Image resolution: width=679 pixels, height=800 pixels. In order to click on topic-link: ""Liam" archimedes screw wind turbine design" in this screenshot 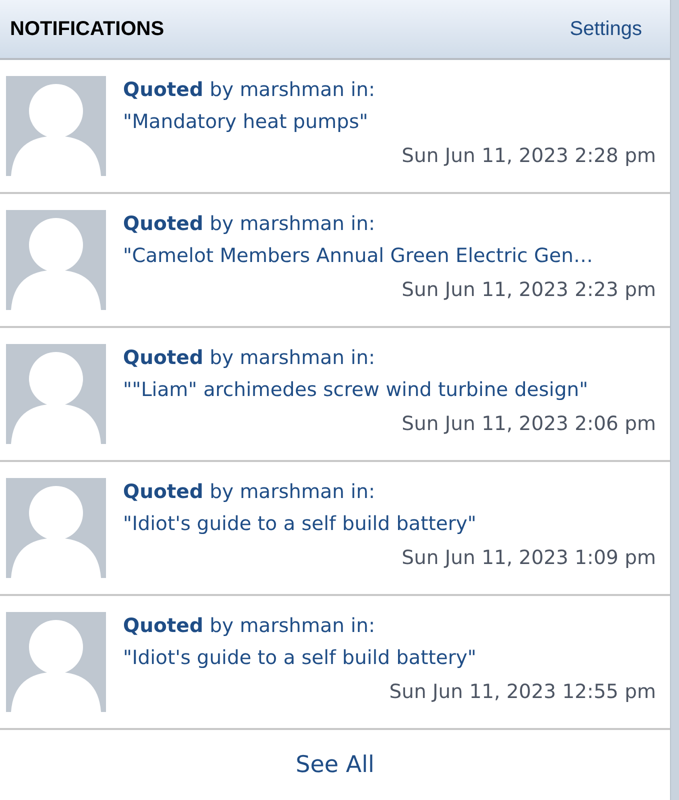, I will do `click(389, 390)`.